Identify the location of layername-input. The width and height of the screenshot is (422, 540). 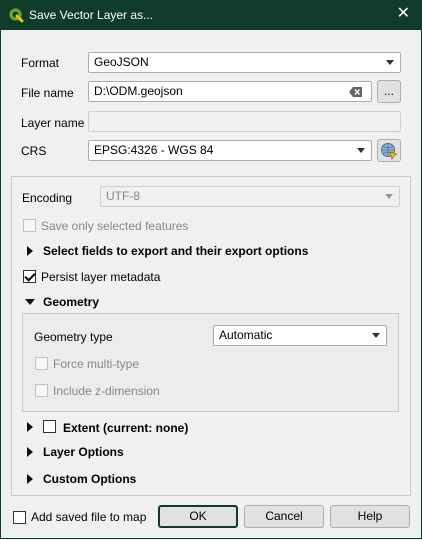
(244, 121).